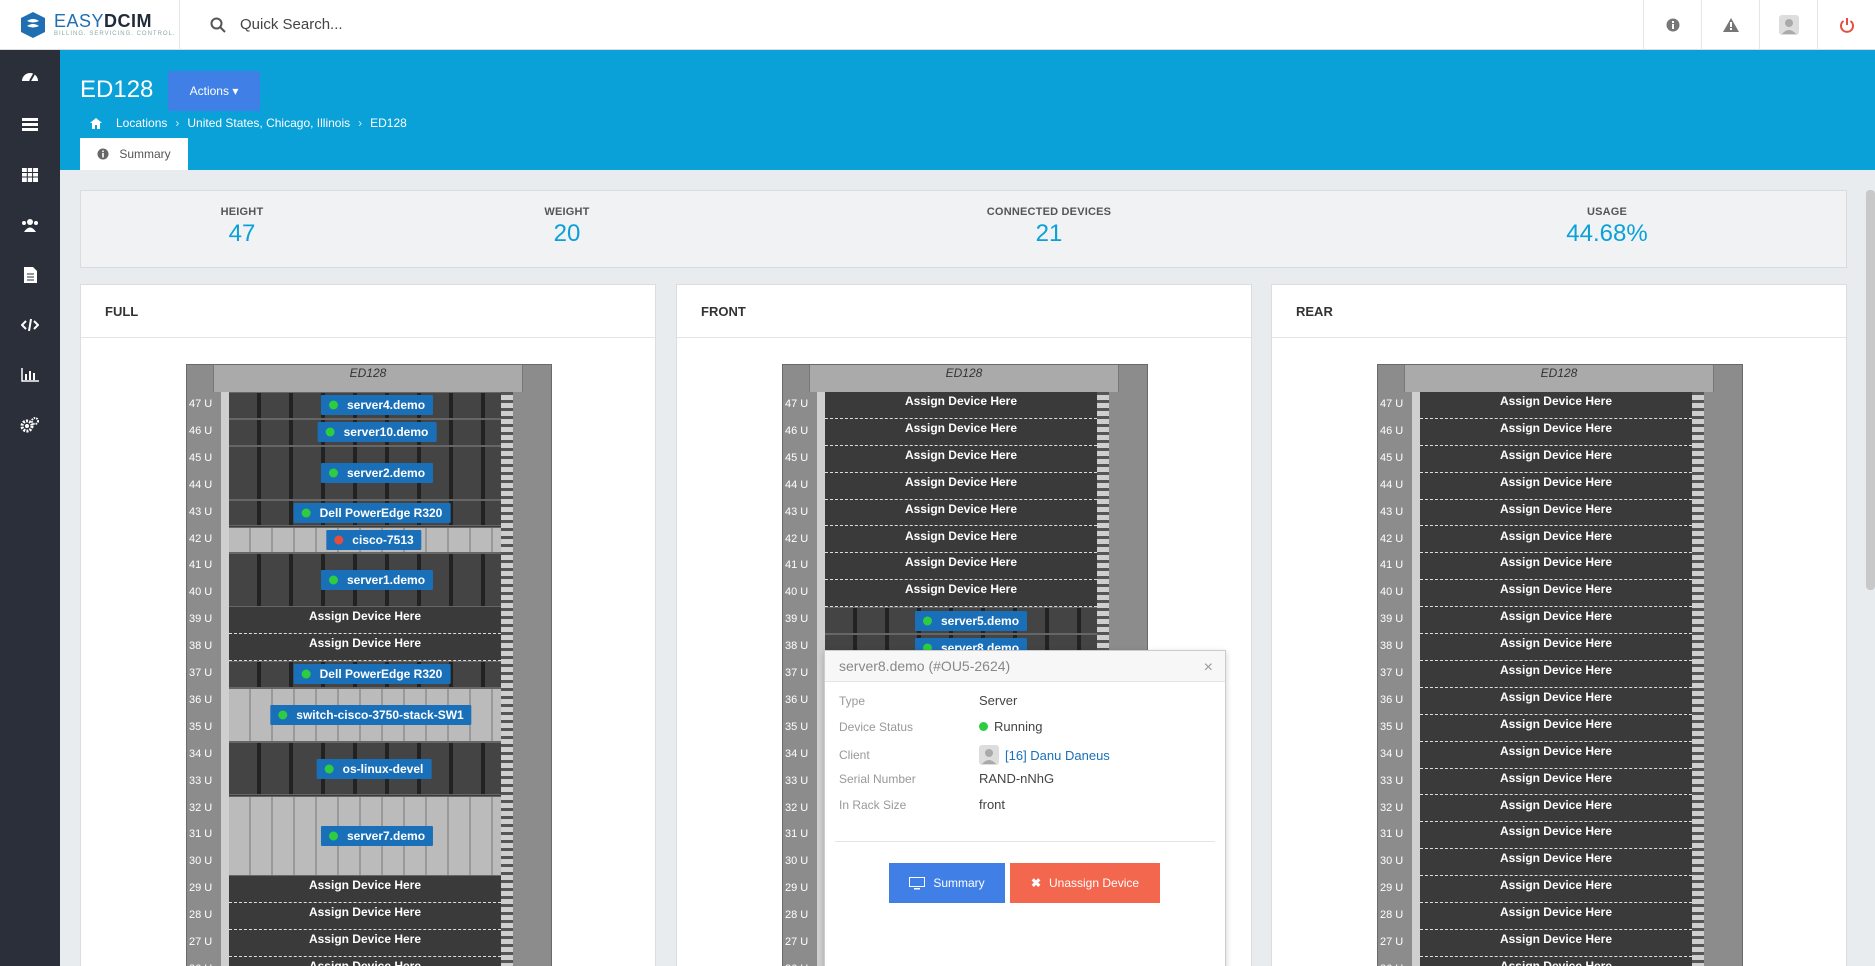  Describe the element at coordinates (134, 154) in the screenshot. I see `tab-summary: Summary` at that location.